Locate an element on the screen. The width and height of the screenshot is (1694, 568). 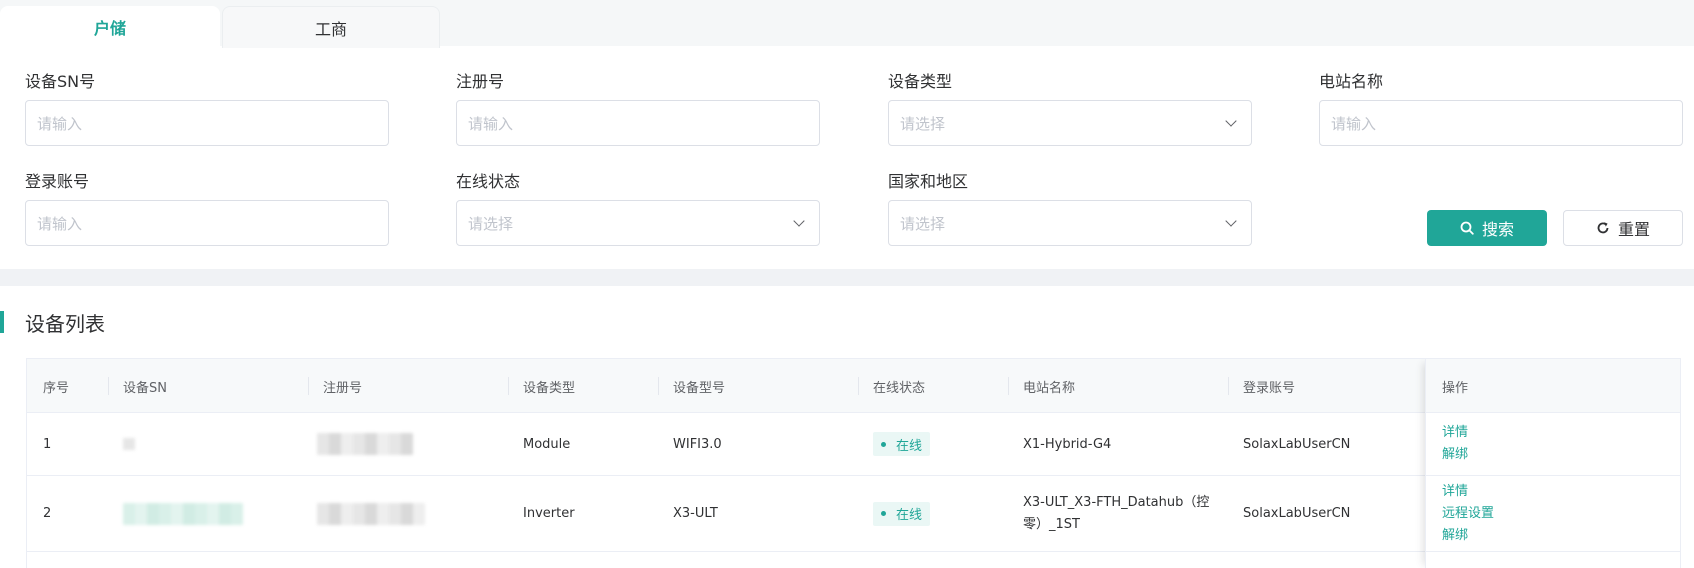
title-accent-bar is located at coordinates (2, 322).